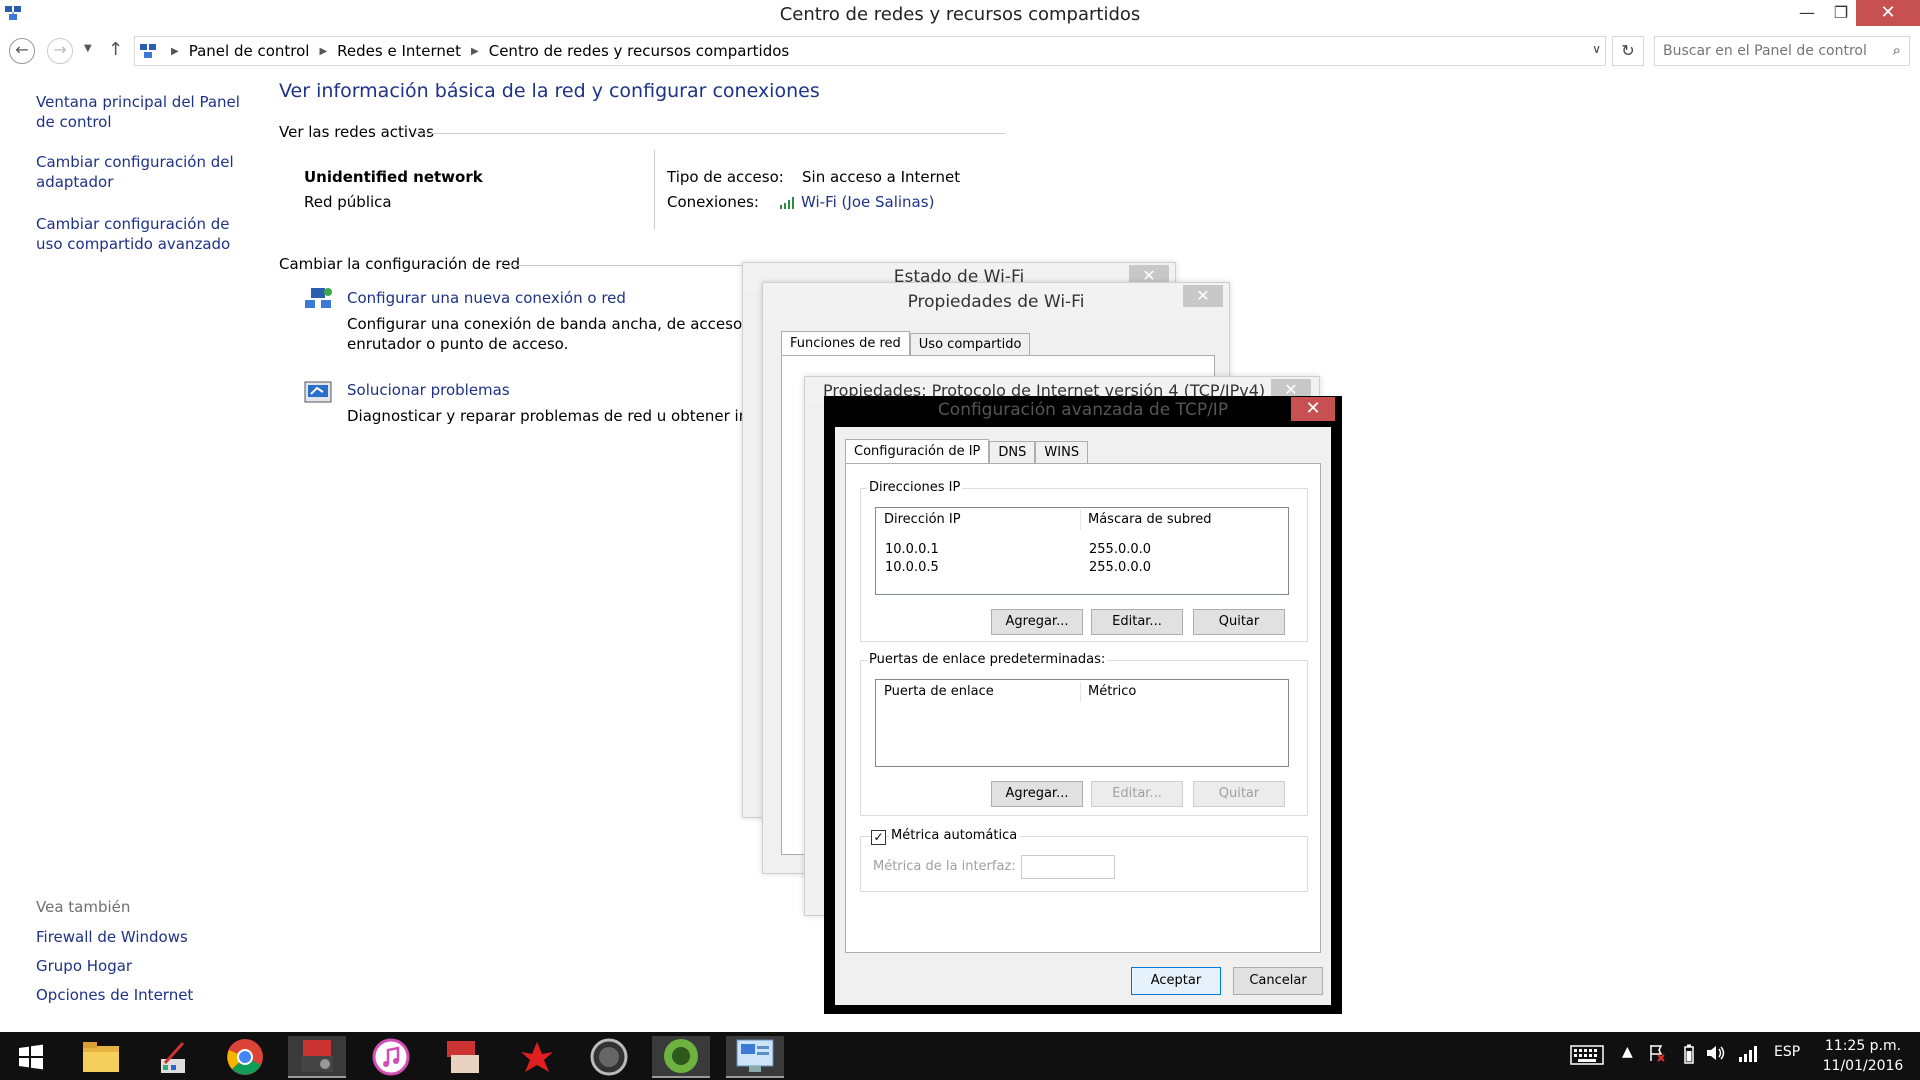 Image resolution: width=1920 pixels, height=1080 pixels. I want to click on back-button: ←, so click(22, 51).